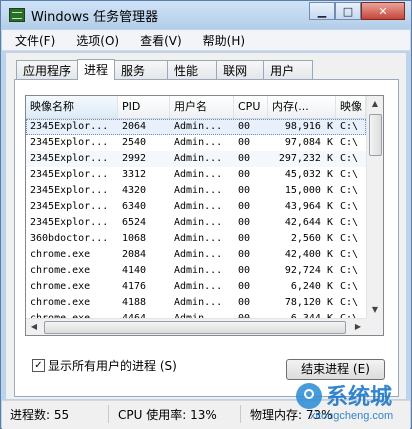 The width and height of the screenshot is (412, 429). I want to click on menu-file: 文件(F), so click(32, 40).